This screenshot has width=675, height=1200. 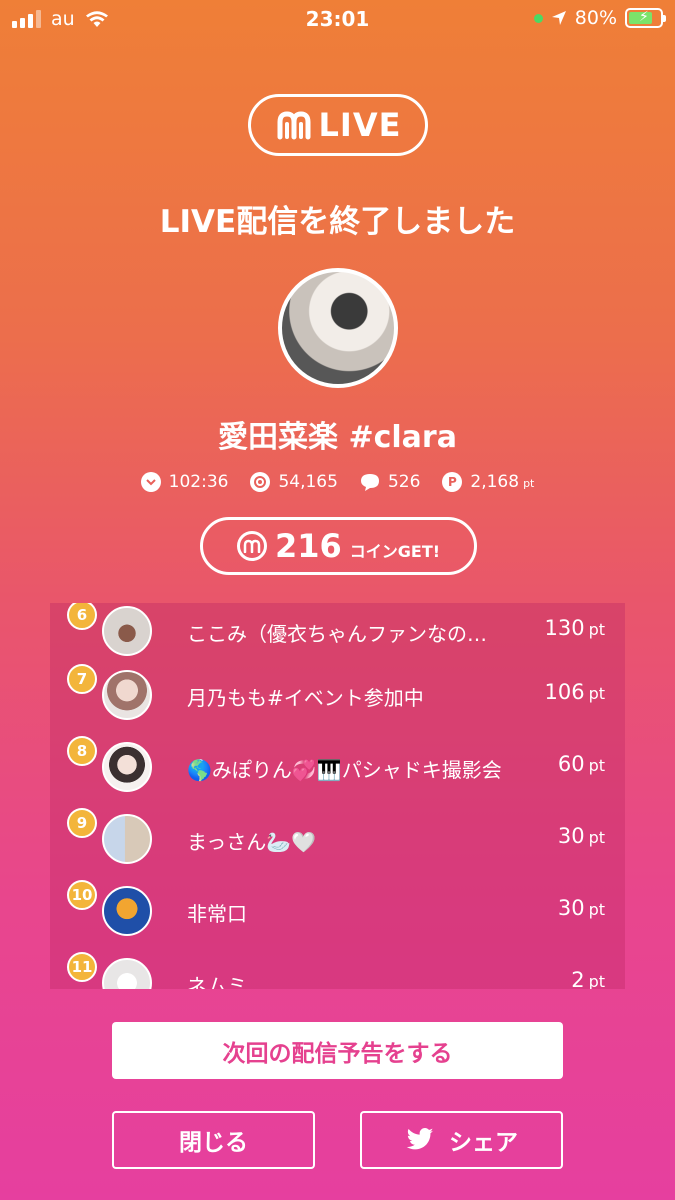 What do you see at coordinates (337, 916) in the screenshot?
I see `list-item: 10 非常口 30 pt` at bounding box center [337, 916].